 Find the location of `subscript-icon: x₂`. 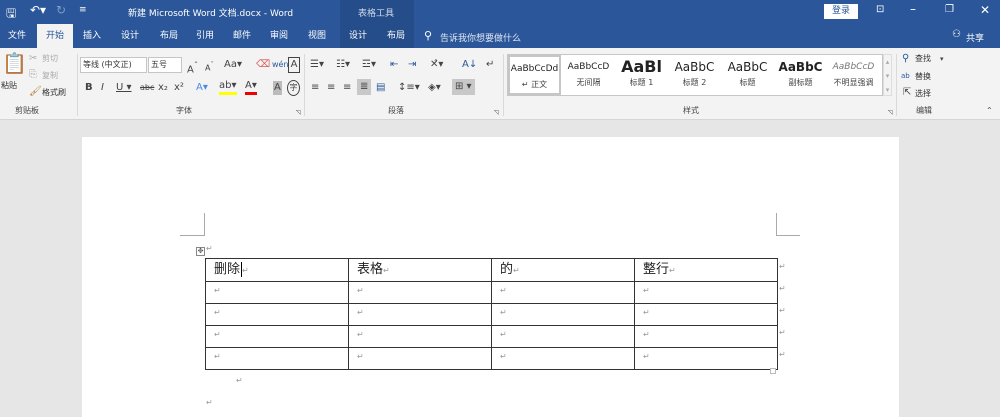

subscript-icon: x₂ is located at coordinates (163, 88).